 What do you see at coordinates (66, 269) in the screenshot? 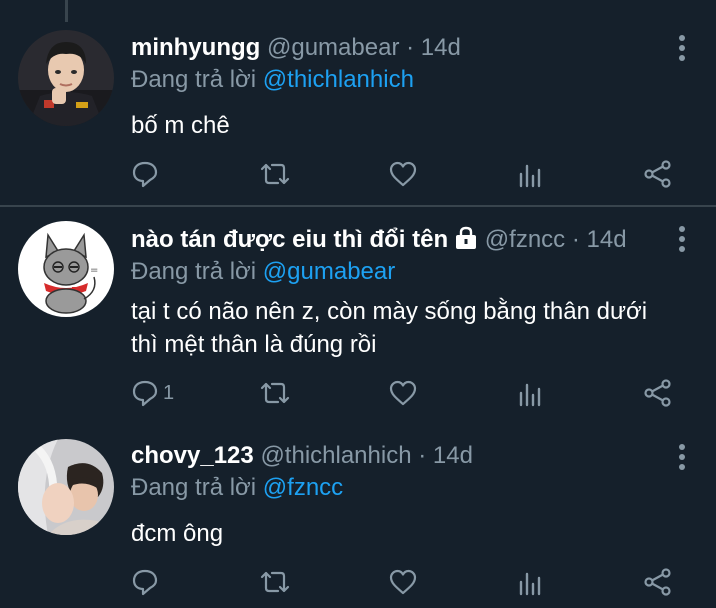
I see `avatar: =` at bounding box center [66, 269].